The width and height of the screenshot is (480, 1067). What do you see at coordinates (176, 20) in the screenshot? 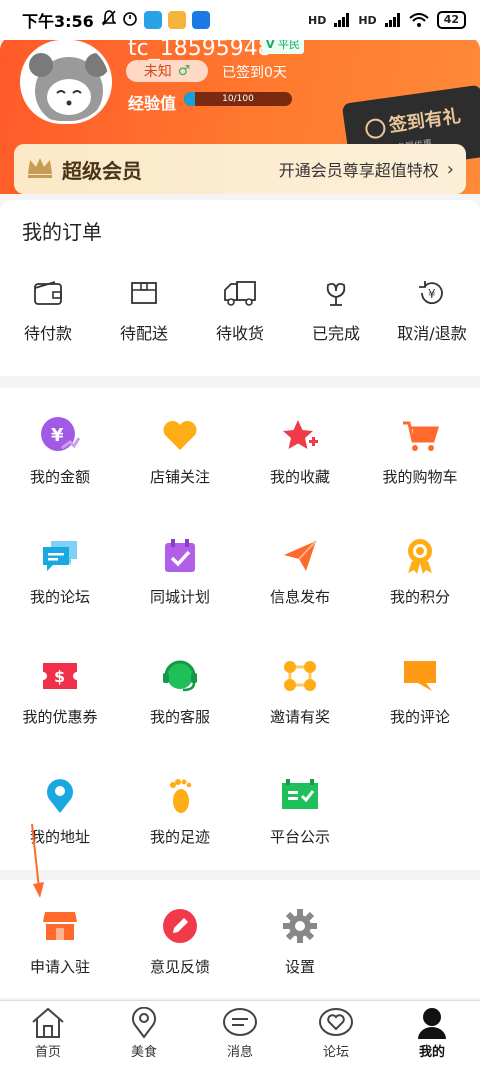
I see `app-notification-icon` at bounding box center [176, 20].